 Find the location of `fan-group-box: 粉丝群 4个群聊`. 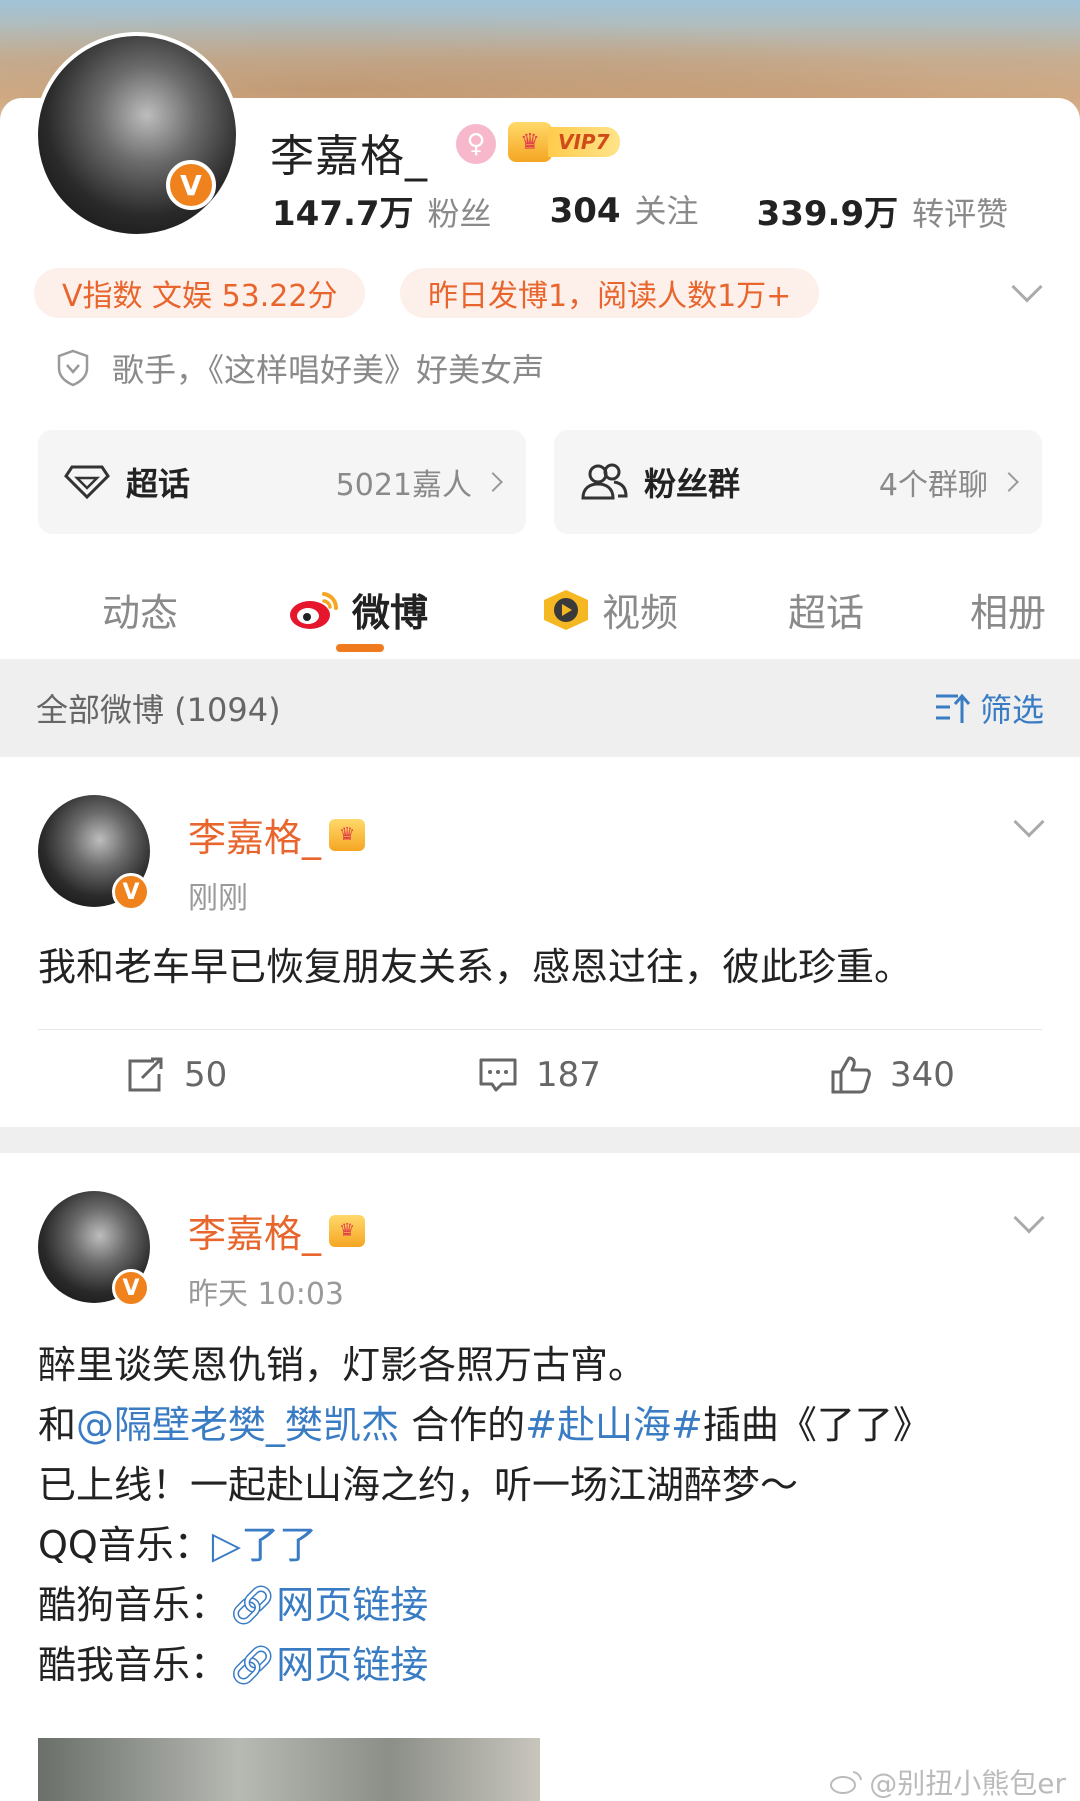

fan-group-box: 粉丝群 4个群聊 is located at coordinates (798, 482).